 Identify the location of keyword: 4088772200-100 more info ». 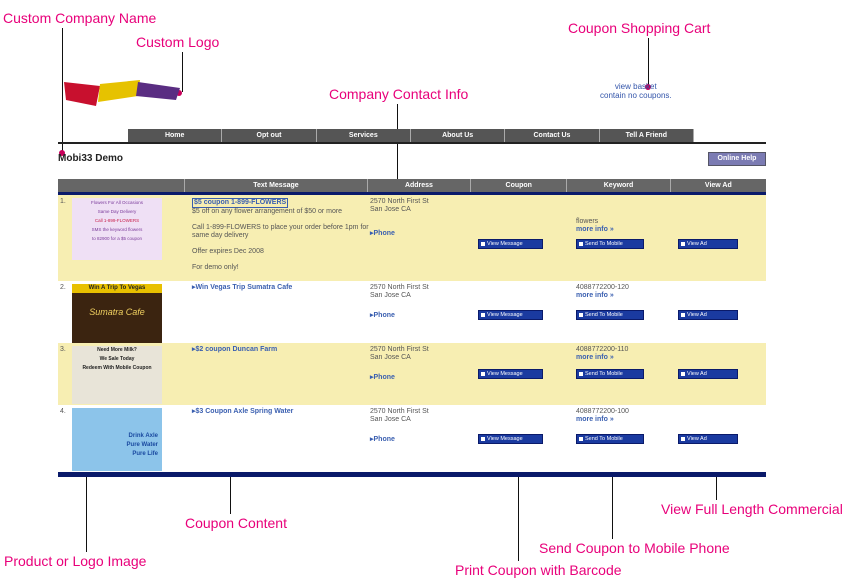
(602, 416).